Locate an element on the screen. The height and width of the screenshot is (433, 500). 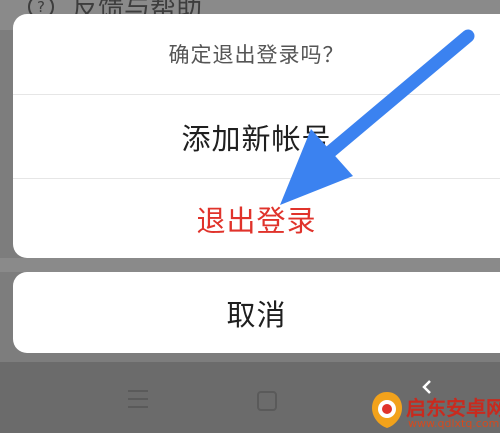
watermark-logo-icon is located at coordinates (387, 410).